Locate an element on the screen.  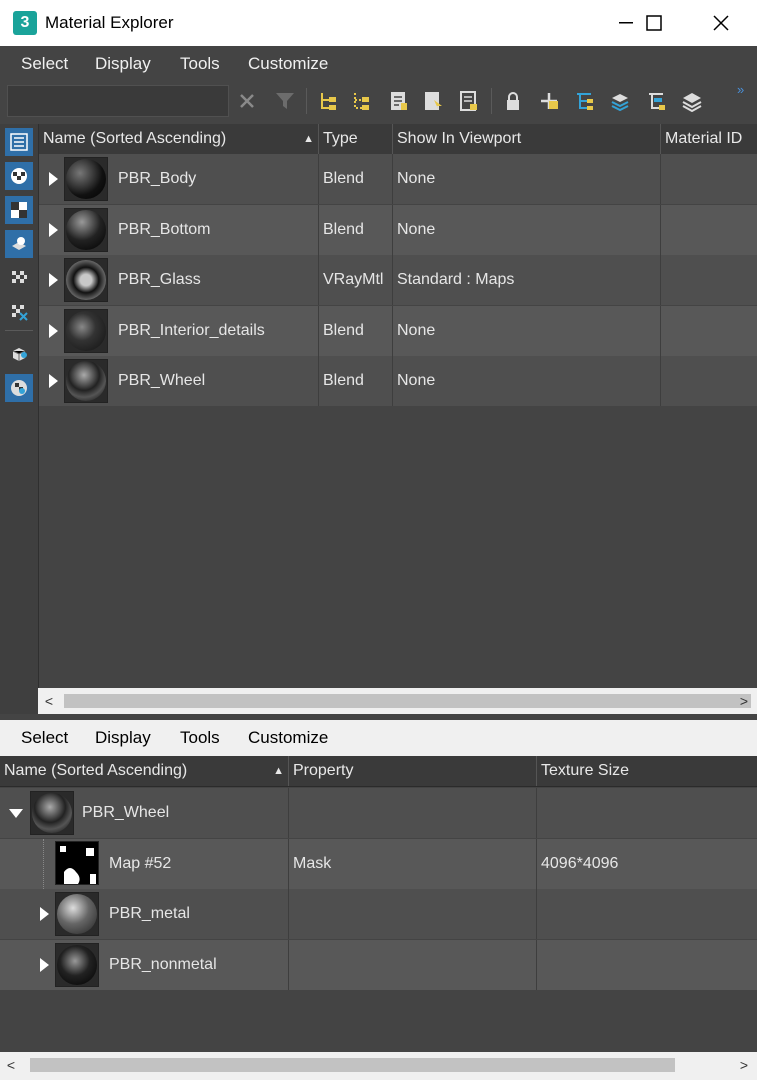
table-row: PBR_Bottom Blend None is located at coordinates (398, 230).